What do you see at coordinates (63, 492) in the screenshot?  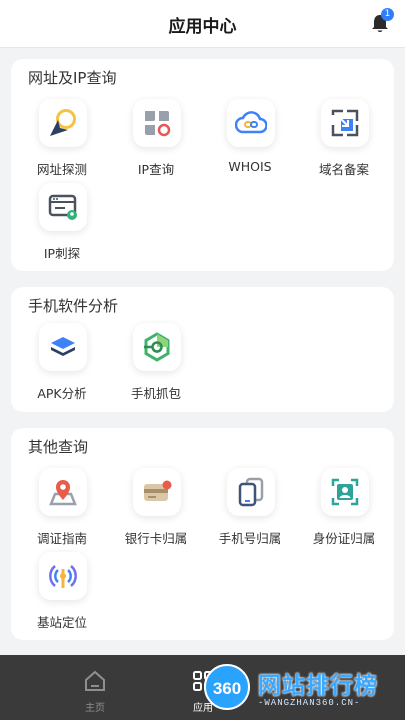 I see `map-pin-icon` at bounding box center [63, 492].